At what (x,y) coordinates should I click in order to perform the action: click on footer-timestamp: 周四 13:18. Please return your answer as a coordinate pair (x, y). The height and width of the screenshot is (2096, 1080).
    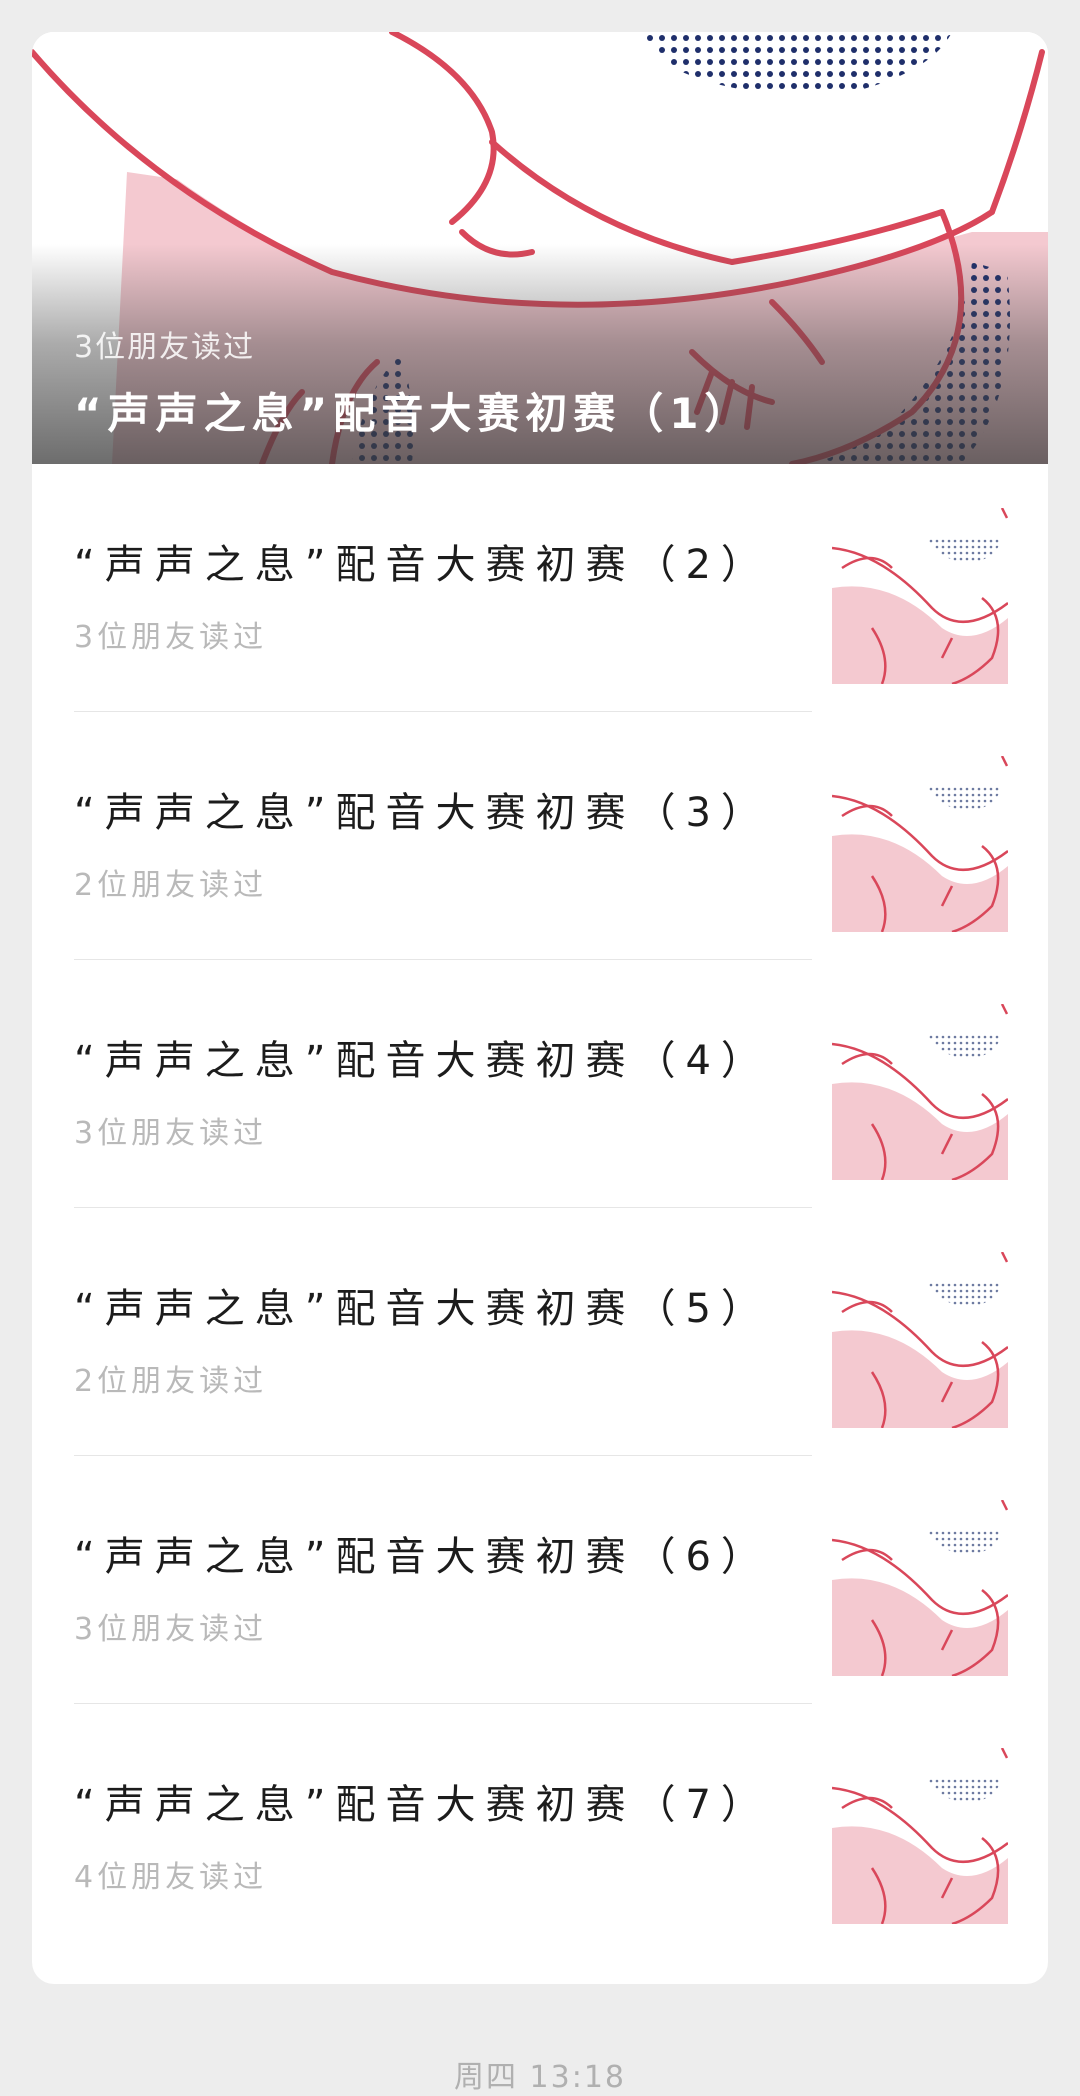
    Looking at the image, I should click on (540, 2077).